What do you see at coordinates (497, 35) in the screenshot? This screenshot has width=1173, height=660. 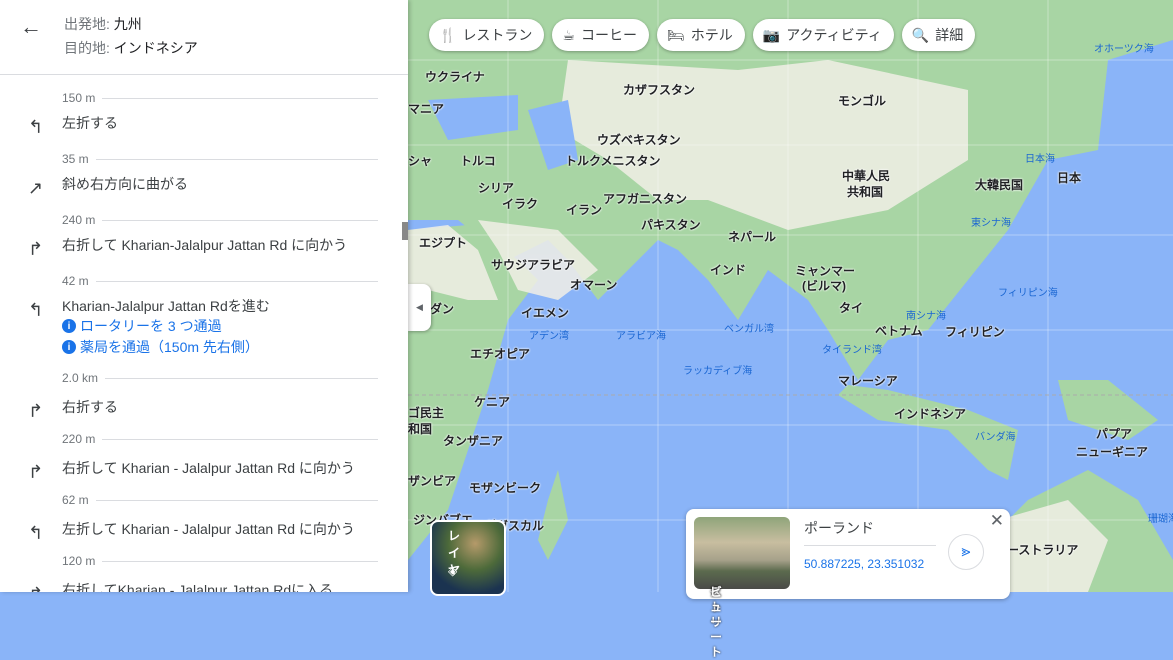 I see `chip-label: レストラン` at bounding box center [497, 35].